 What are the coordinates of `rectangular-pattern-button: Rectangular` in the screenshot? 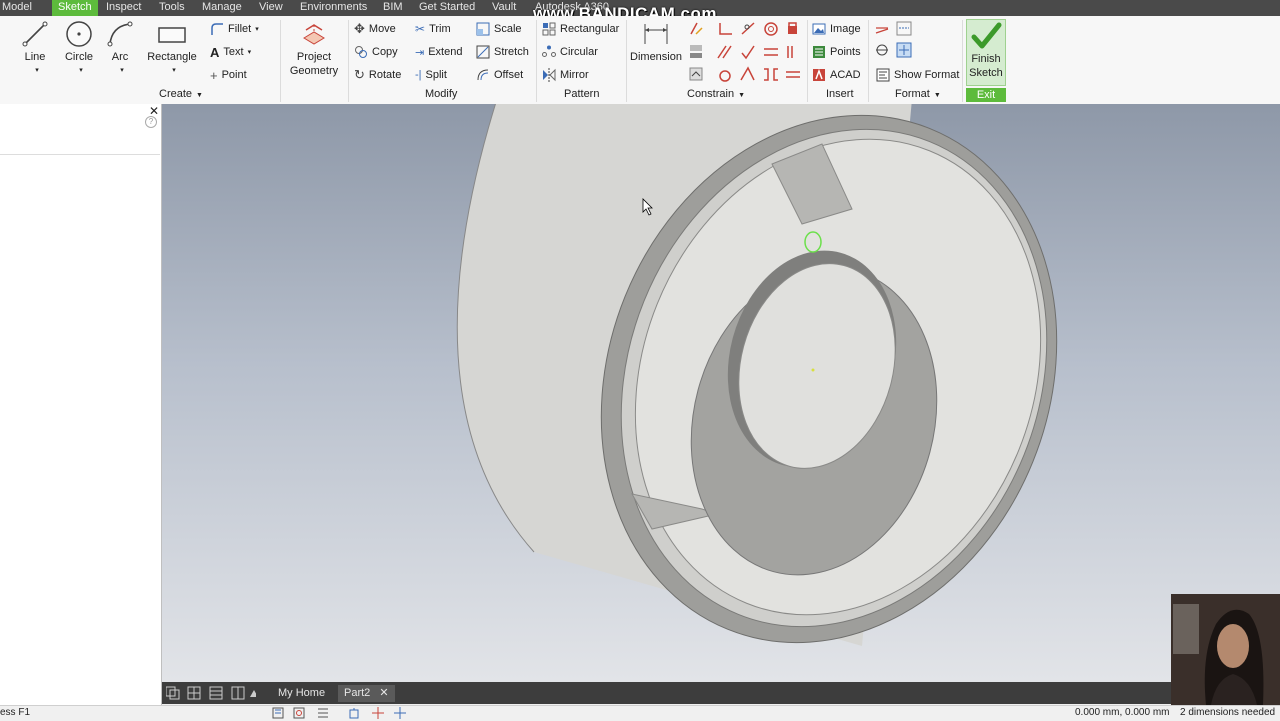 It's located at (580, 29).